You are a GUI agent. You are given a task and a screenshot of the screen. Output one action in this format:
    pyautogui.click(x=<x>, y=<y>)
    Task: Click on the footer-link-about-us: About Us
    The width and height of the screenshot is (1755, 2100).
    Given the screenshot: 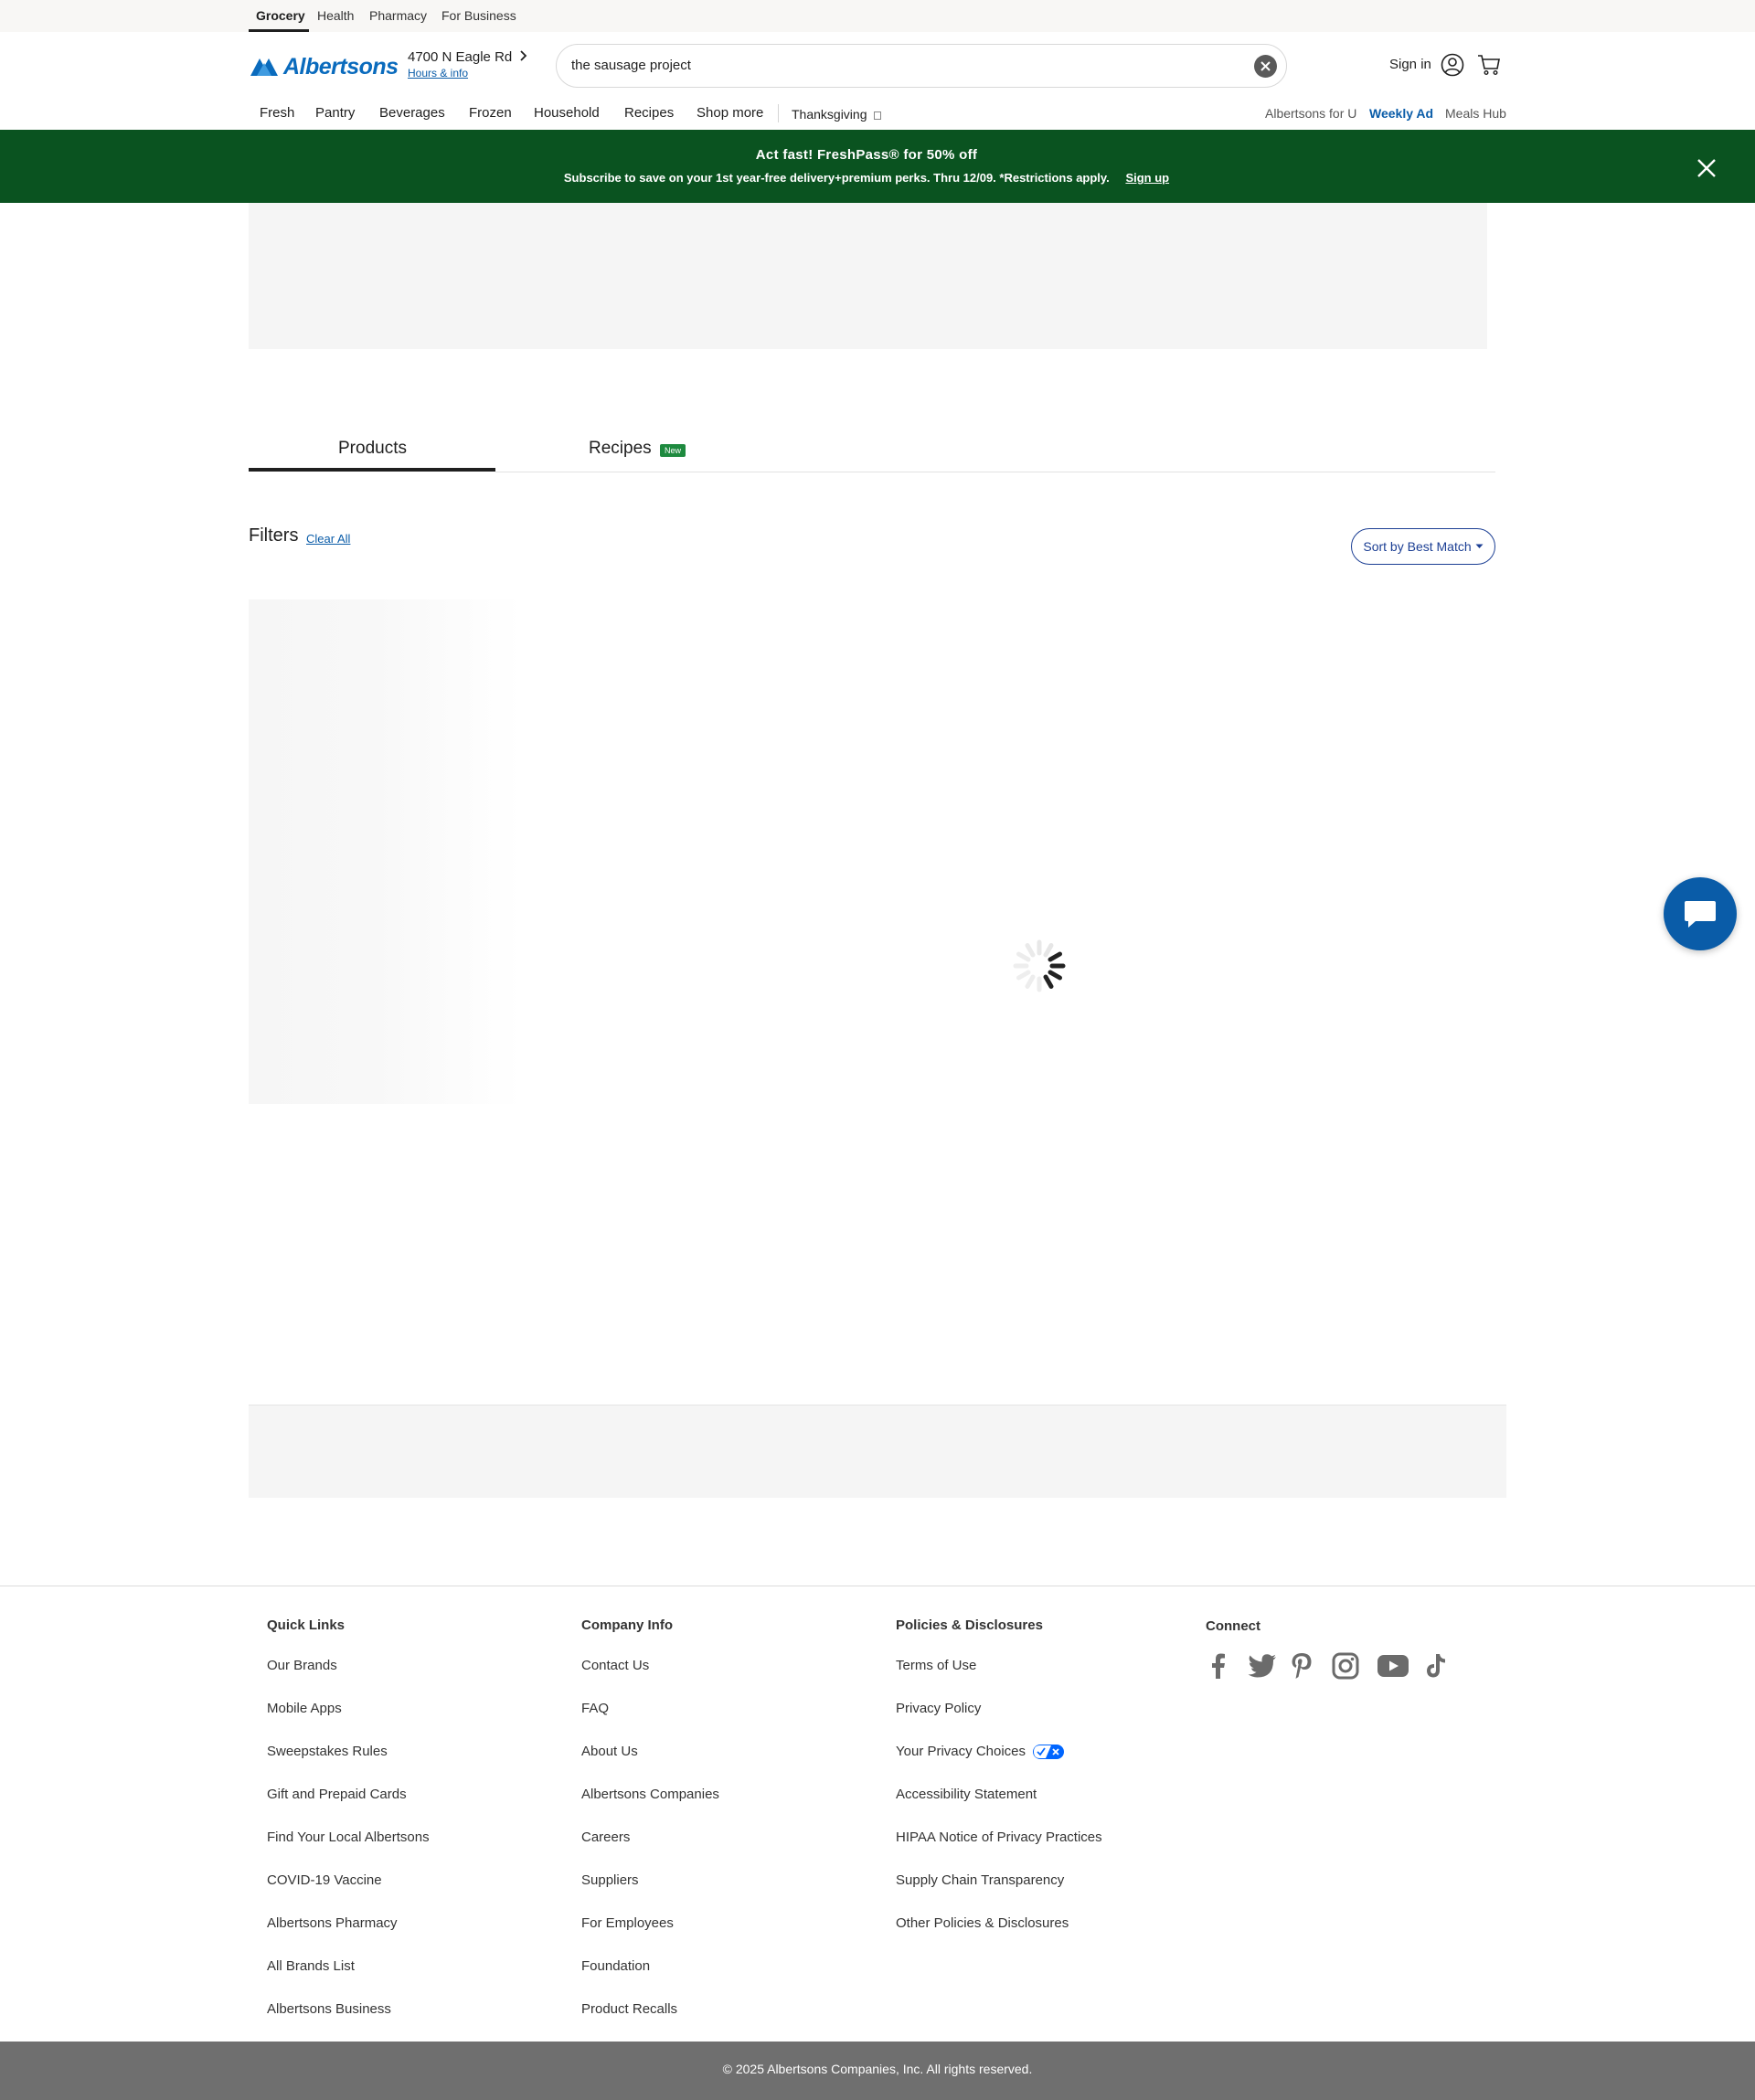 What is the action you would take?
    pyautogui.click(x=609, y=1751)
    